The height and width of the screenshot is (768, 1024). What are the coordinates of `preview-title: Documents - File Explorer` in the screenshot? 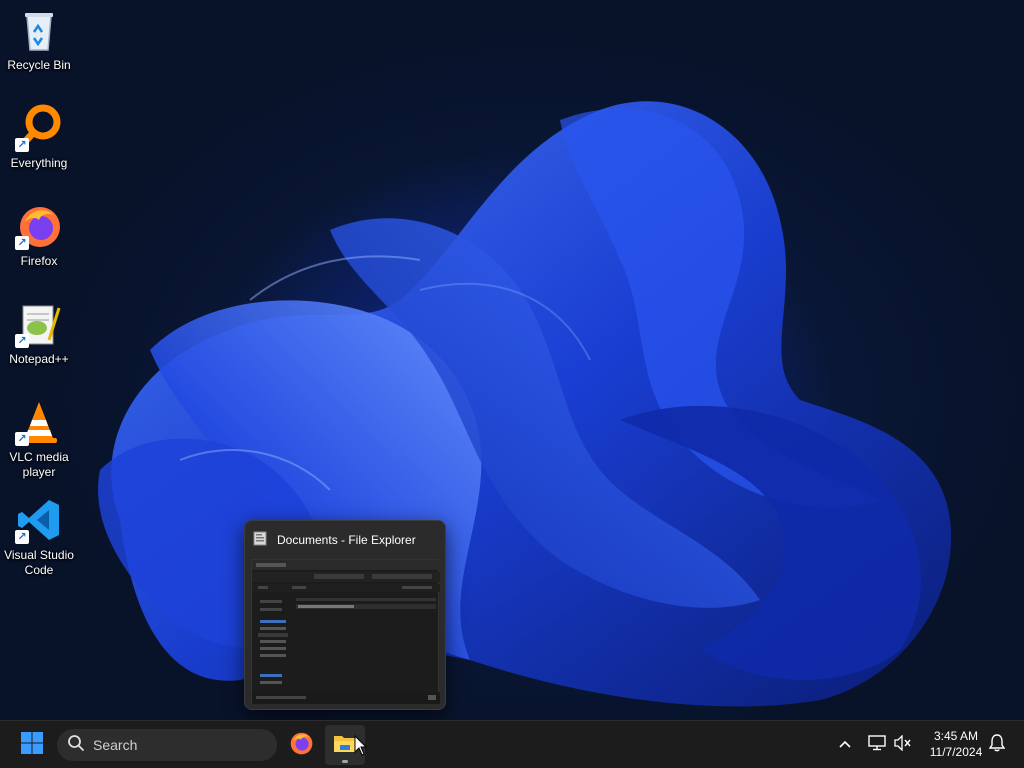 It's located at (346, 540).